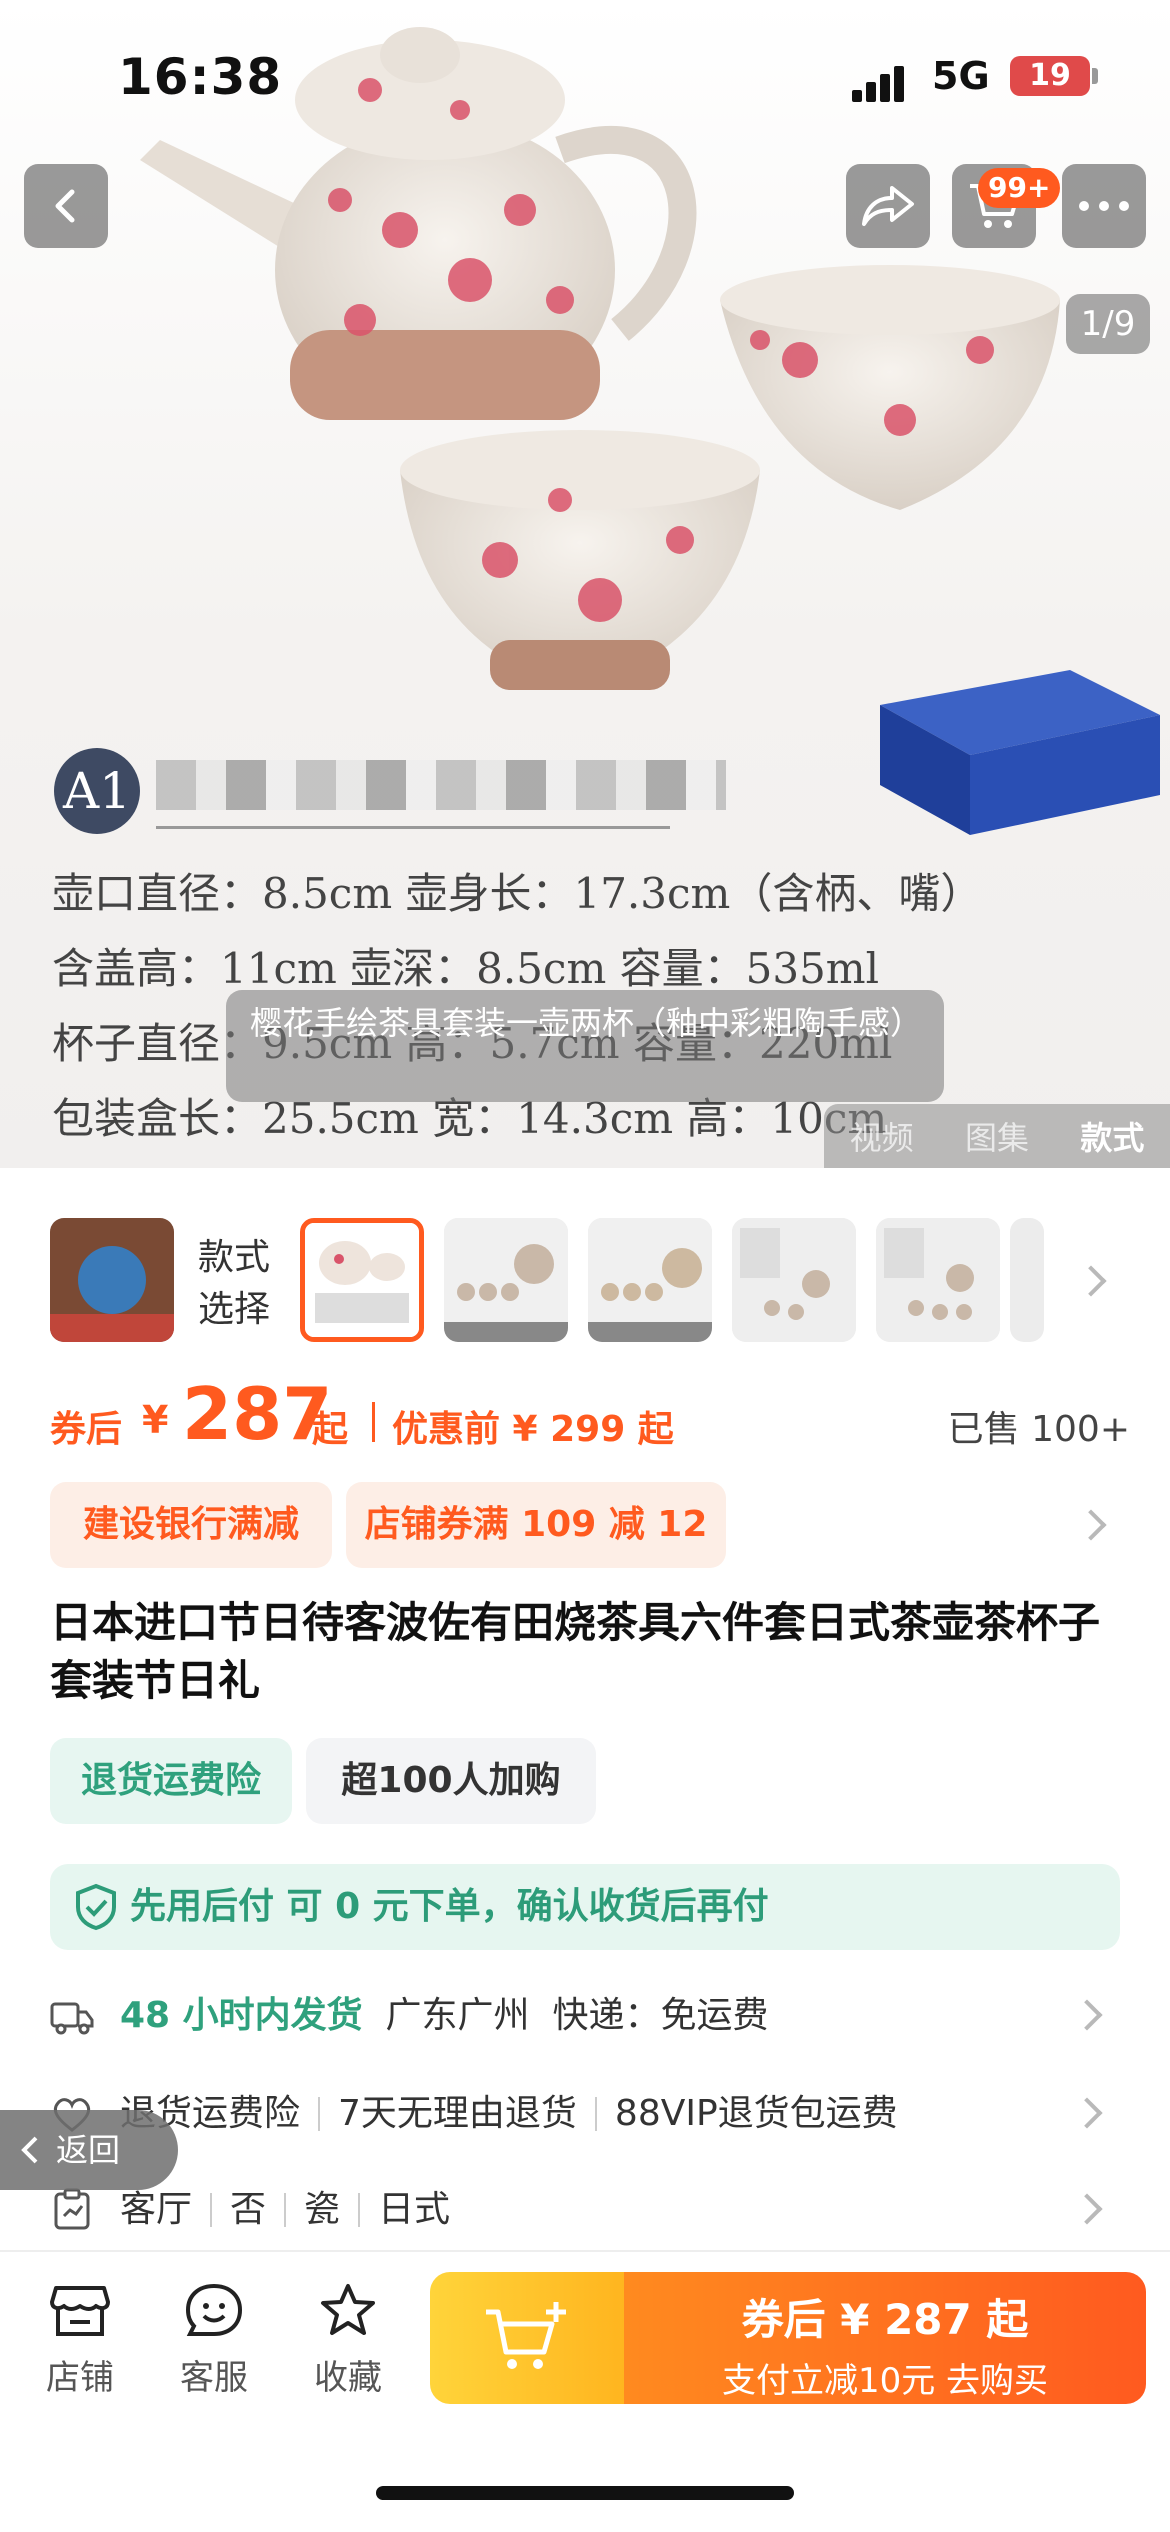  What do you see at coordinates (585, 2114) in the screenshot?
I see `service-row: 退货运费险 7天无理由退货 88VIP退货包运费` at bounding box center [585, 2114].